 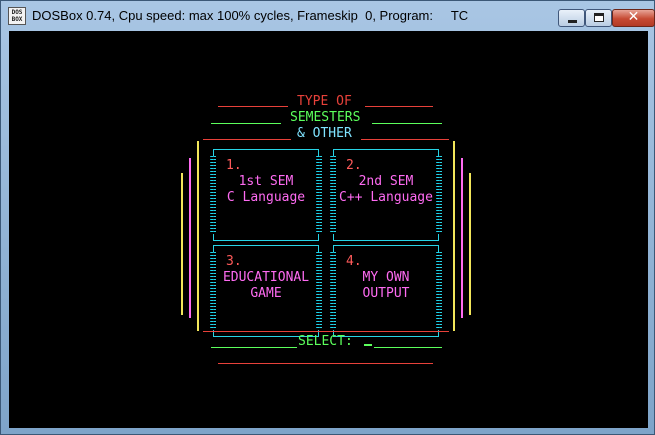 What do you see at coordinates (571, 18) in the screenshot?
I see `minimize-button` at bounding box center [571, 18].